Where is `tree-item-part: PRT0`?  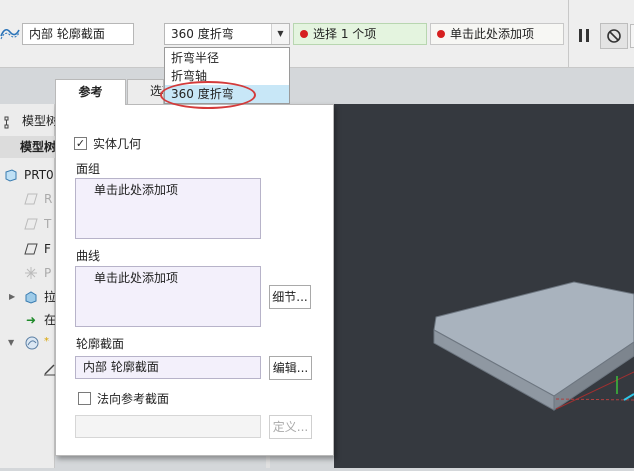
tree-item-part: PRT0 is located at coordinates (39, 175).